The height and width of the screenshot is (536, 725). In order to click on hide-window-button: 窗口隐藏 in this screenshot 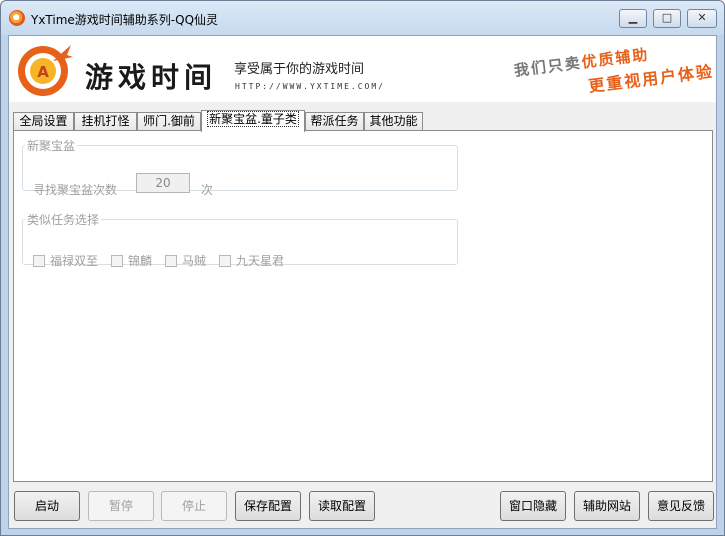, I will do `click(533, 506)`.